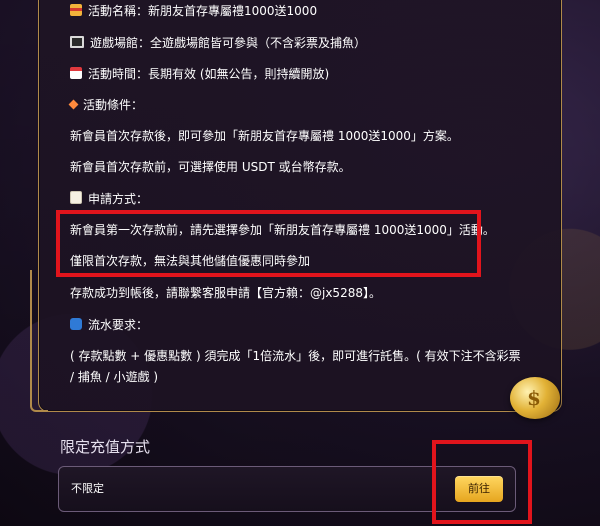 The height and width of the screenshot is (526, 600). Describe the element at coordinates (118, 325) in the screenshot. I see `turnover-heading: 流水要求：` at that location.